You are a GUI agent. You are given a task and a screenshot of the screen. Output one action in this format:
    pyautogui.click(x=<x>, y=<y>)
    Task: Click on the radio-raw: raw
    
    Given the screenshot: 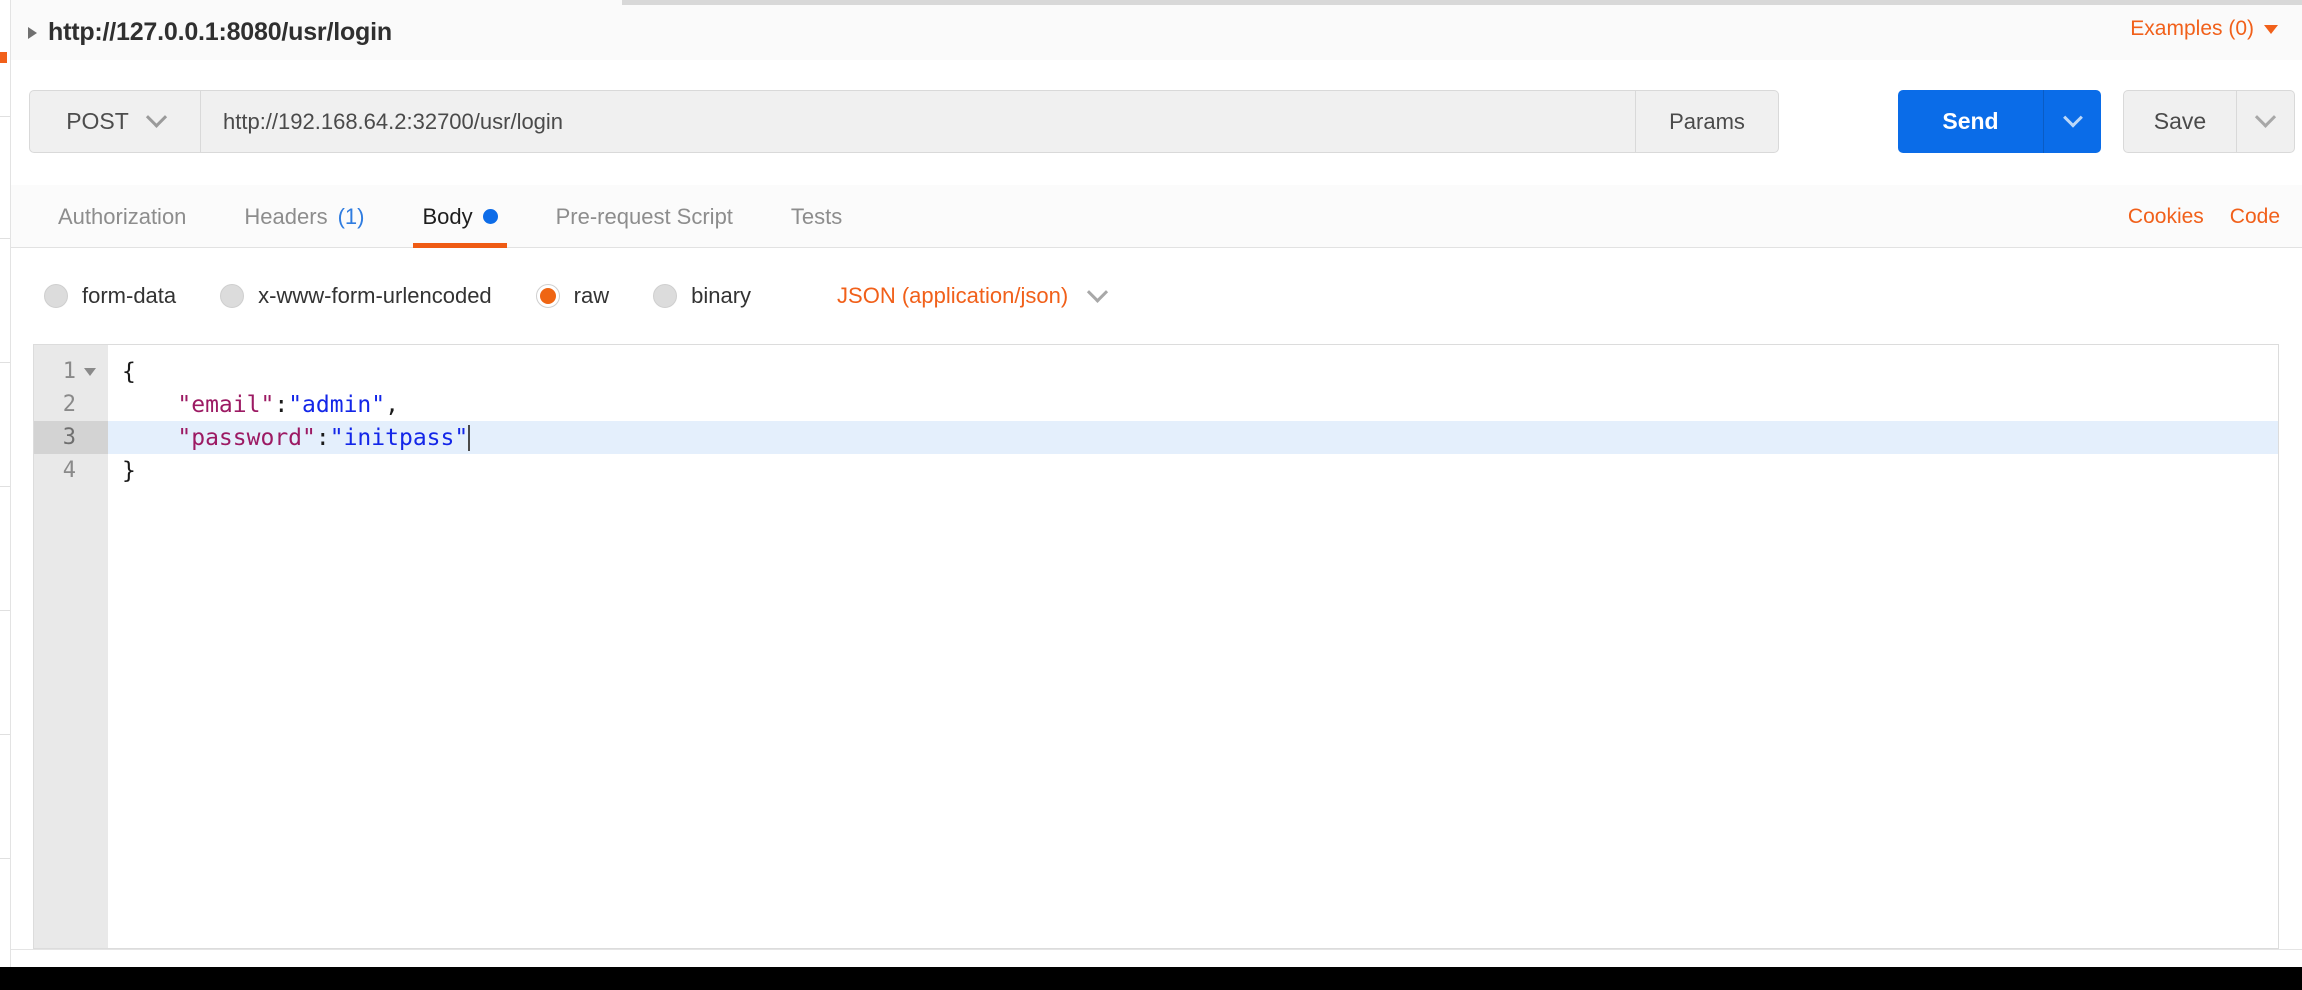 What is the action you would take?
    pyautogui.click(x=572, y=296)
    